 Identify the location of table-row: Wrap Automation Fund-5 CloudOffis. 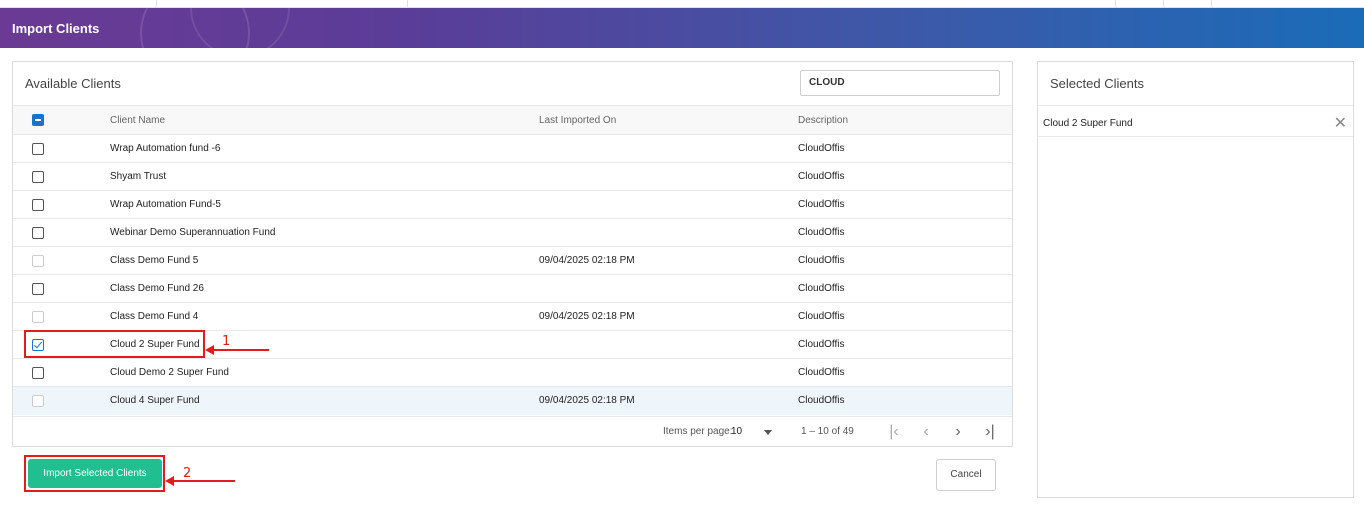
(512, 204).